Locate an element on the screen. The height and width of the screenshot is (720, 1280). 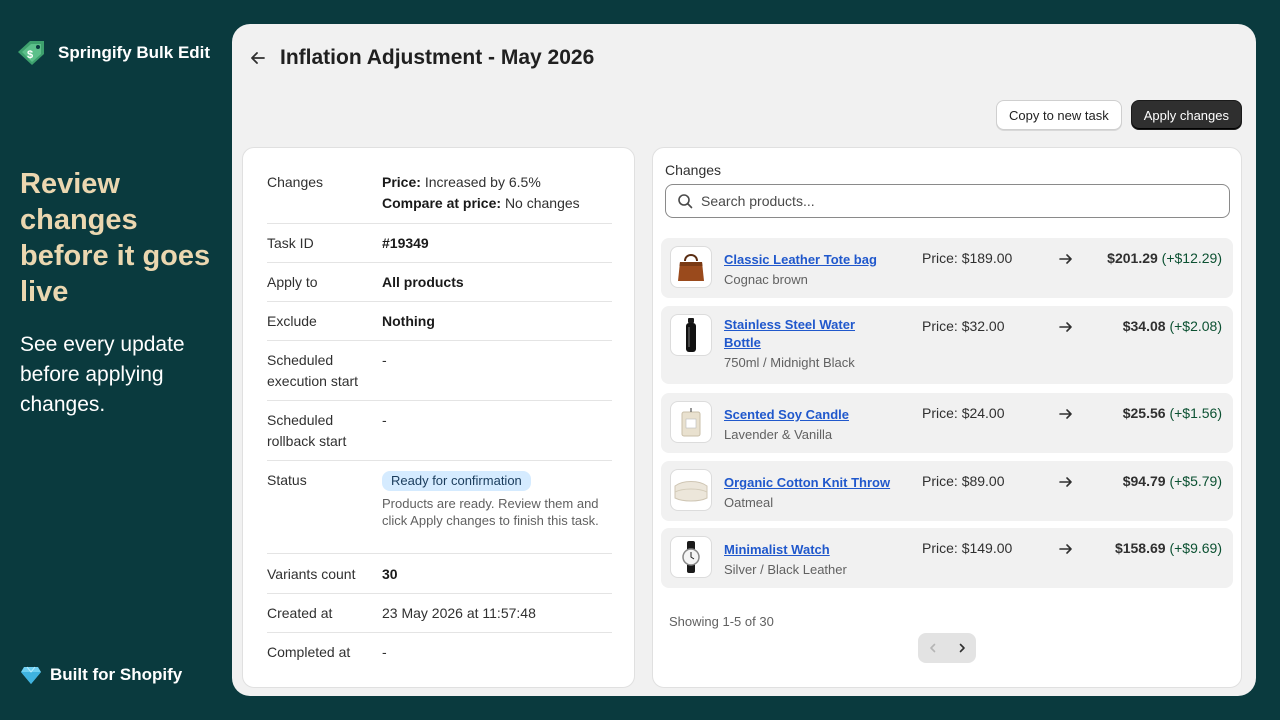
new-price: $201.29 (+$12.29) is located at coordinates (1164, 258).